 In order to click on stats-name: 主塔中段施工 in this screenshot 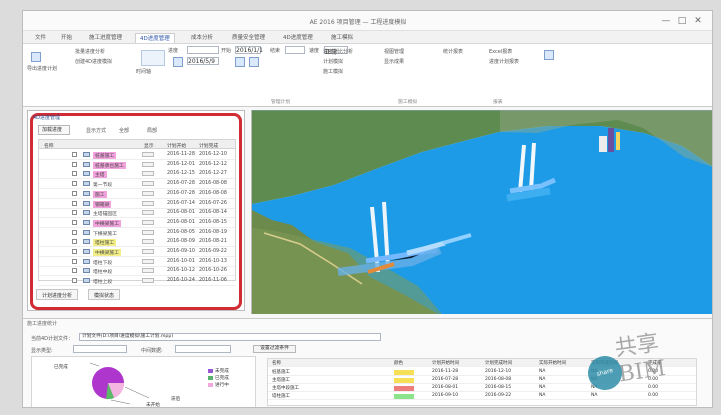, I will do `click(285, 388)`.